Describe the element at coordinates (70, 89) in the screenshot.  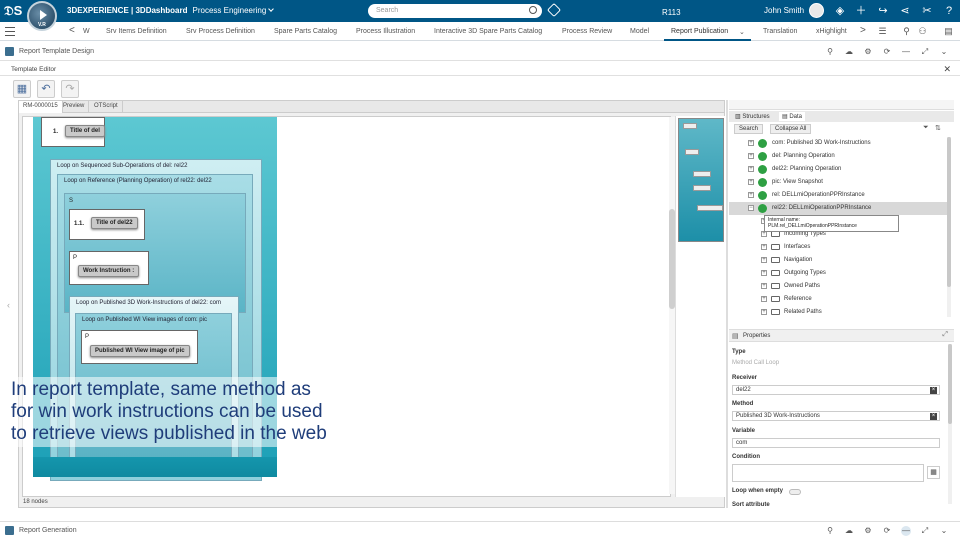
I see `redo-icon: ↷` at that location.